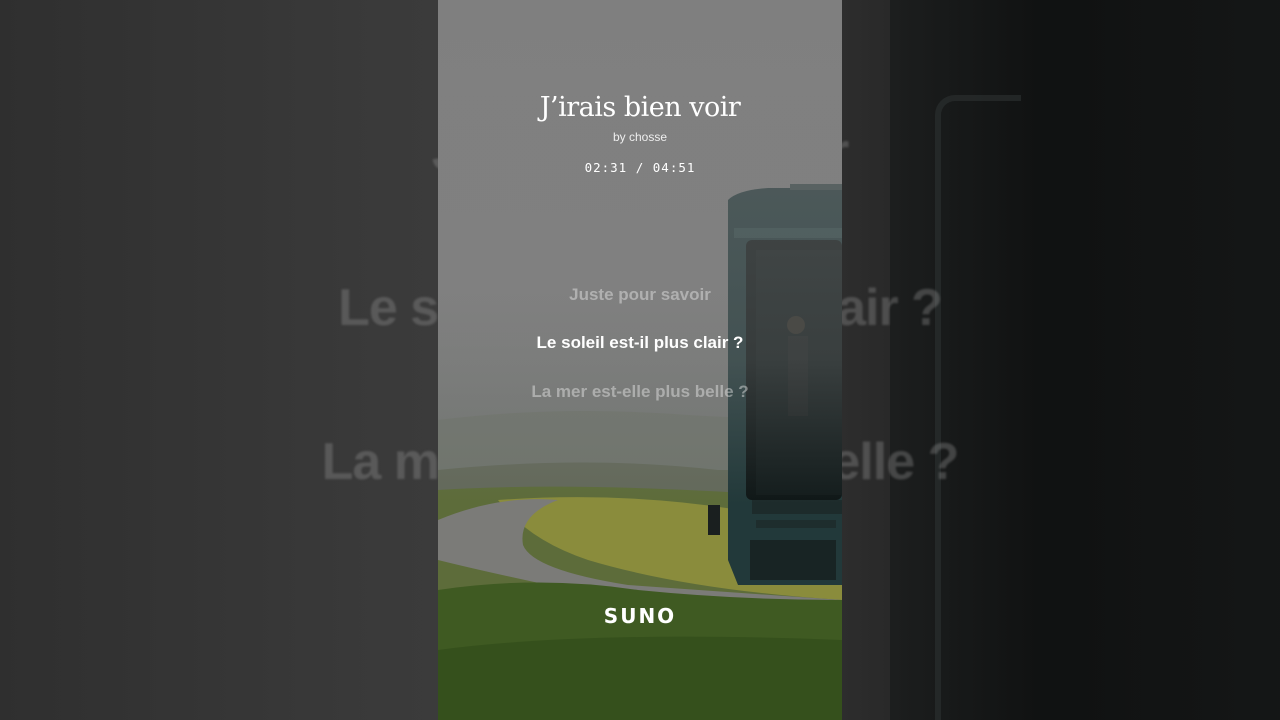  What do you see at coordinates (640, 391) in the screenshot?
I see `next-lyric-line: La mer est-elle plus belle ?` at bounding box center [640, 391].